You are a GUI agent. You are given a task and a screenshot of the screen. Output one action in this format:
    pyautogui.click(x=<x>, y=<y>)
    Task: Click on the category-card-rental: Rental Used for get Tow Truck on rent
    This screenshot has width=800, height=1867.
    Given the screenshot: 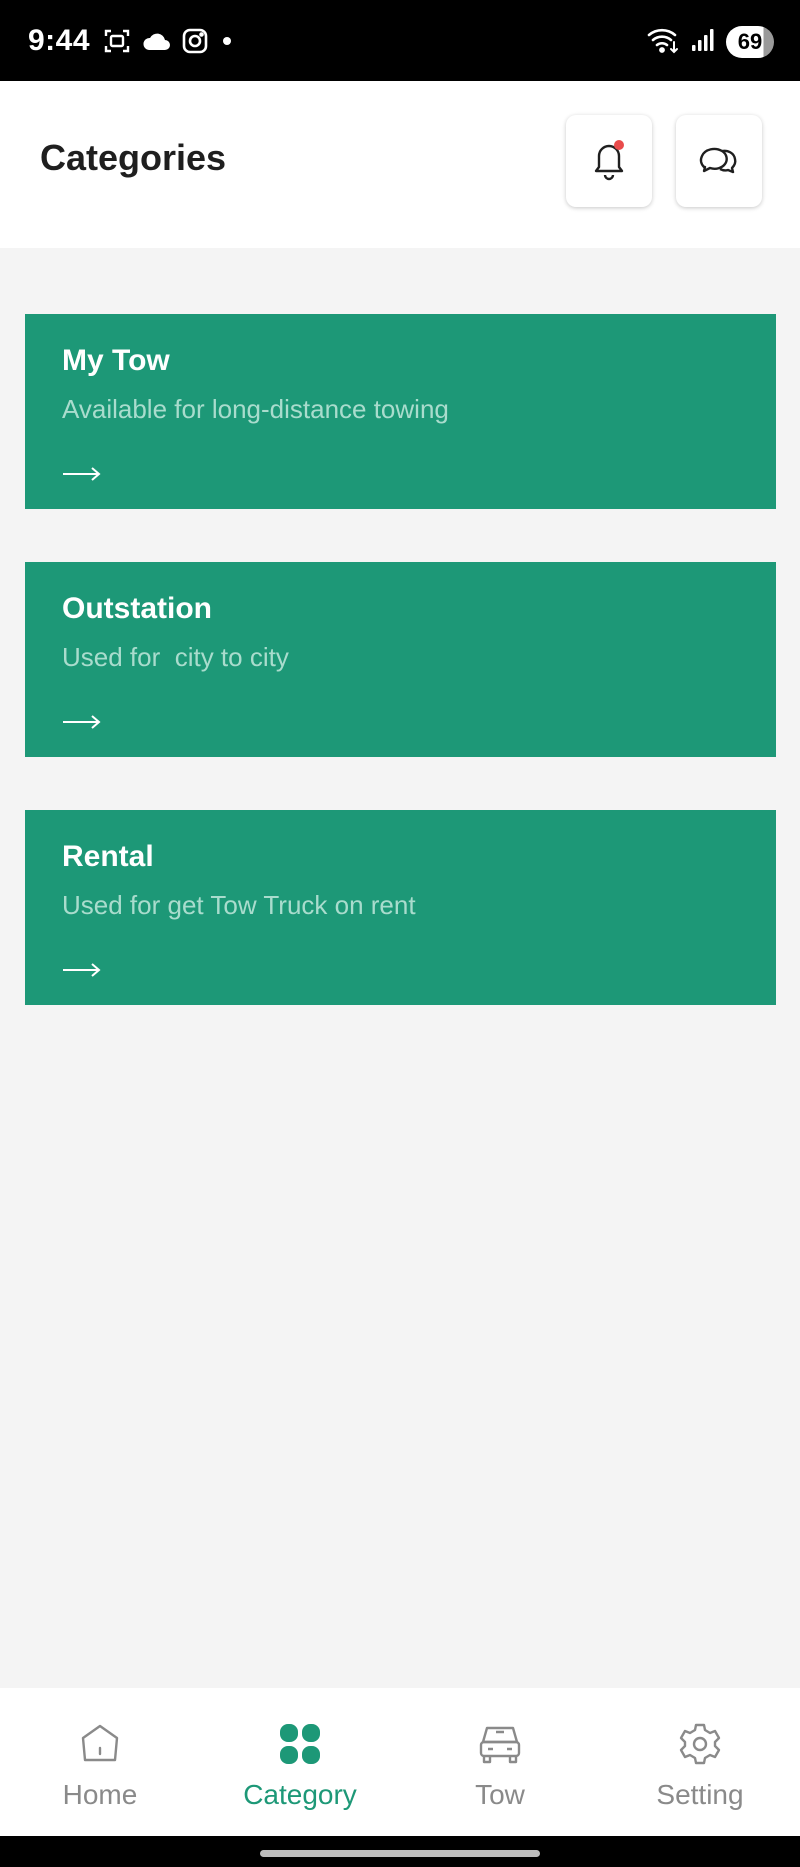 What is the action you would take?
    pyautogui.click(x=400, y=907)
    